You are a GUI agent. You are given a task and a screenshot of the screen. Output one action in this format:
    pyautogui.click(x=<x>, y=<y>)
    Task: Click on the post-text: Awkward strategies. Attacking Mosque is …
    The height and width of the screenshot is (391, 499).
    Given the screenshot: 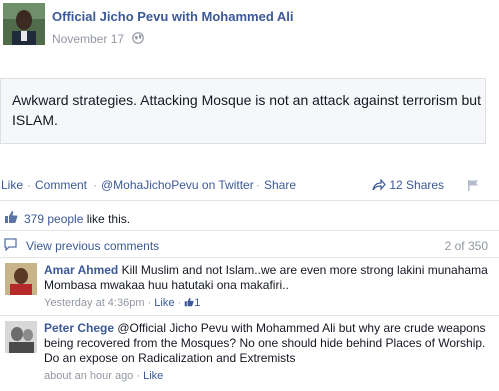 What is the action you would take?
    pyautogui.click(x=246, y=110)
    